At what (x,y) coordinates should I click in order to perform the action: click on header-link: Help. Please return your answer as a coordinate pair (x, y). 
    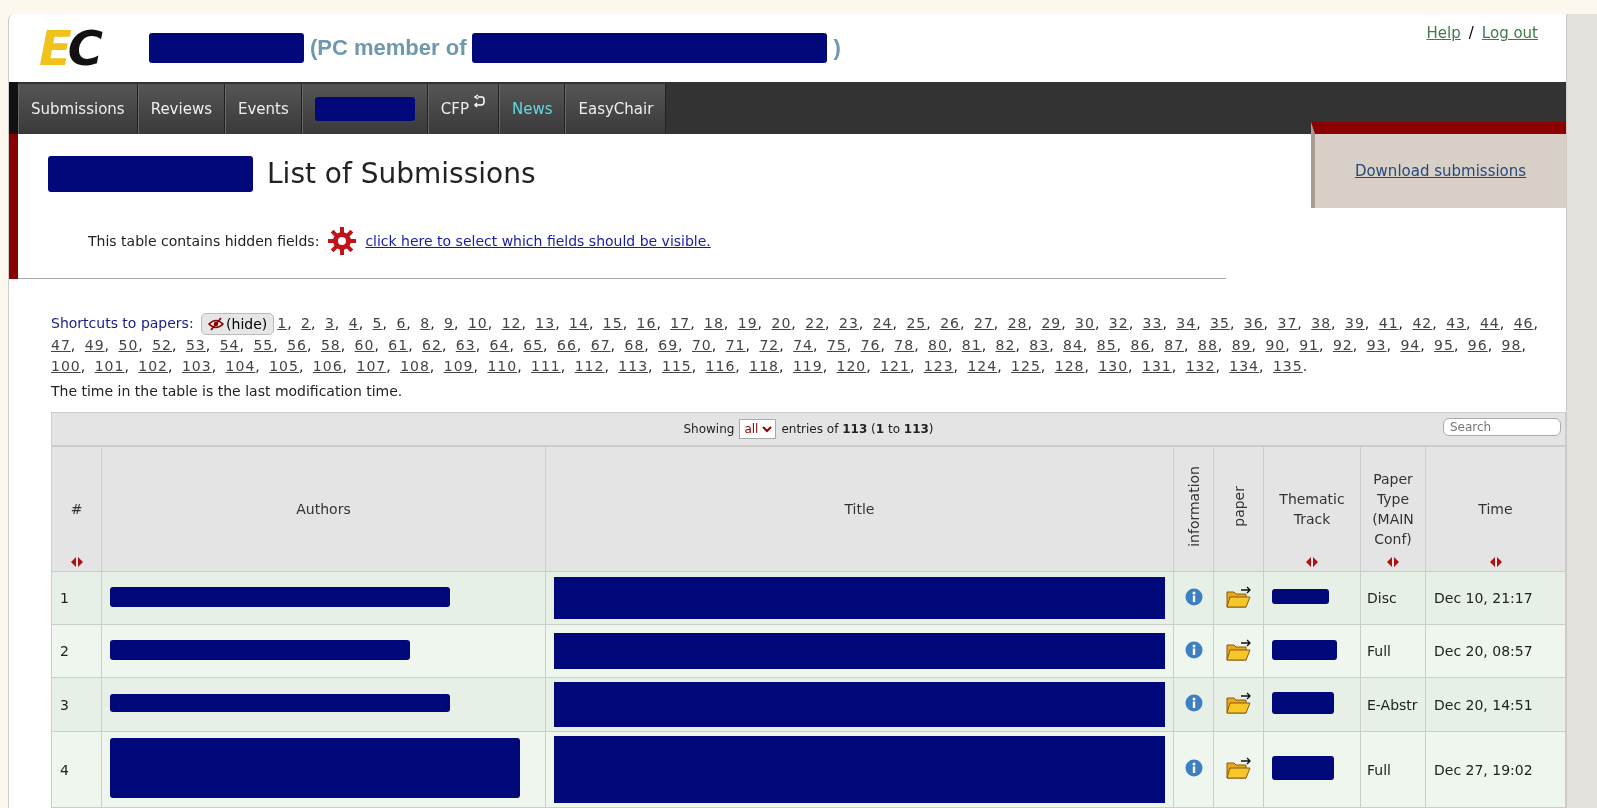
    Looking at the image, I should click on (1443, 33).